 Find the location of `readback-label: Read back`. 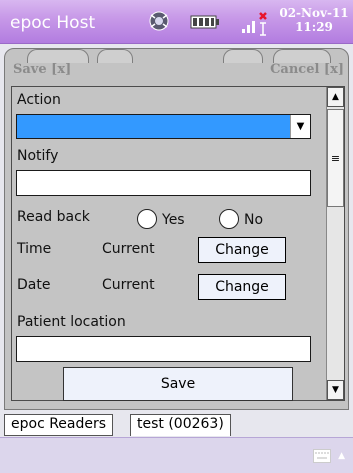

readback-label: Read back is located at coordinates (53, 217).